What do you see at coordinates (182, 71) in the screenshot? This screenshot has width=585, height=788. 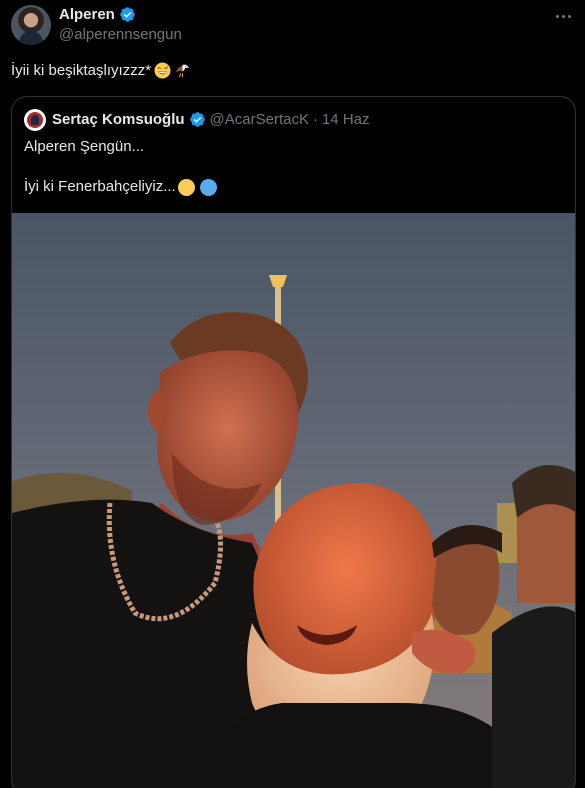 I see `eagle-emoji-icon` at bounding box center [182, 71].